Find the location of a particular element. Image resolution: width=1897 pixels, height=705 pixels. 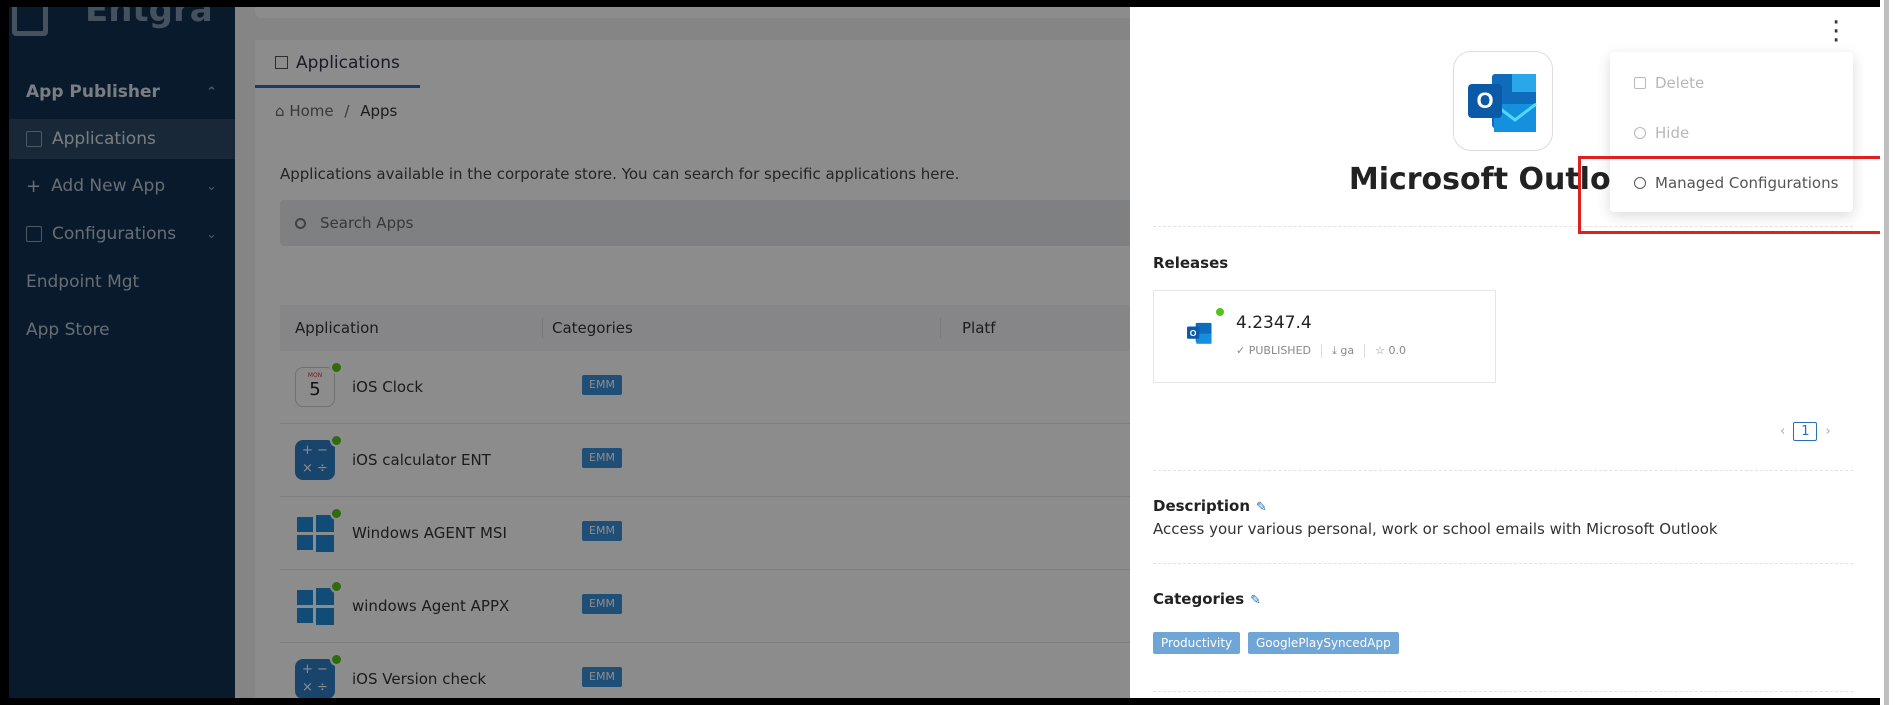

release-meta: ✓ PUBLISHED ⤓ ga ☆ 0.0 is located at coordinates (1321, 351).